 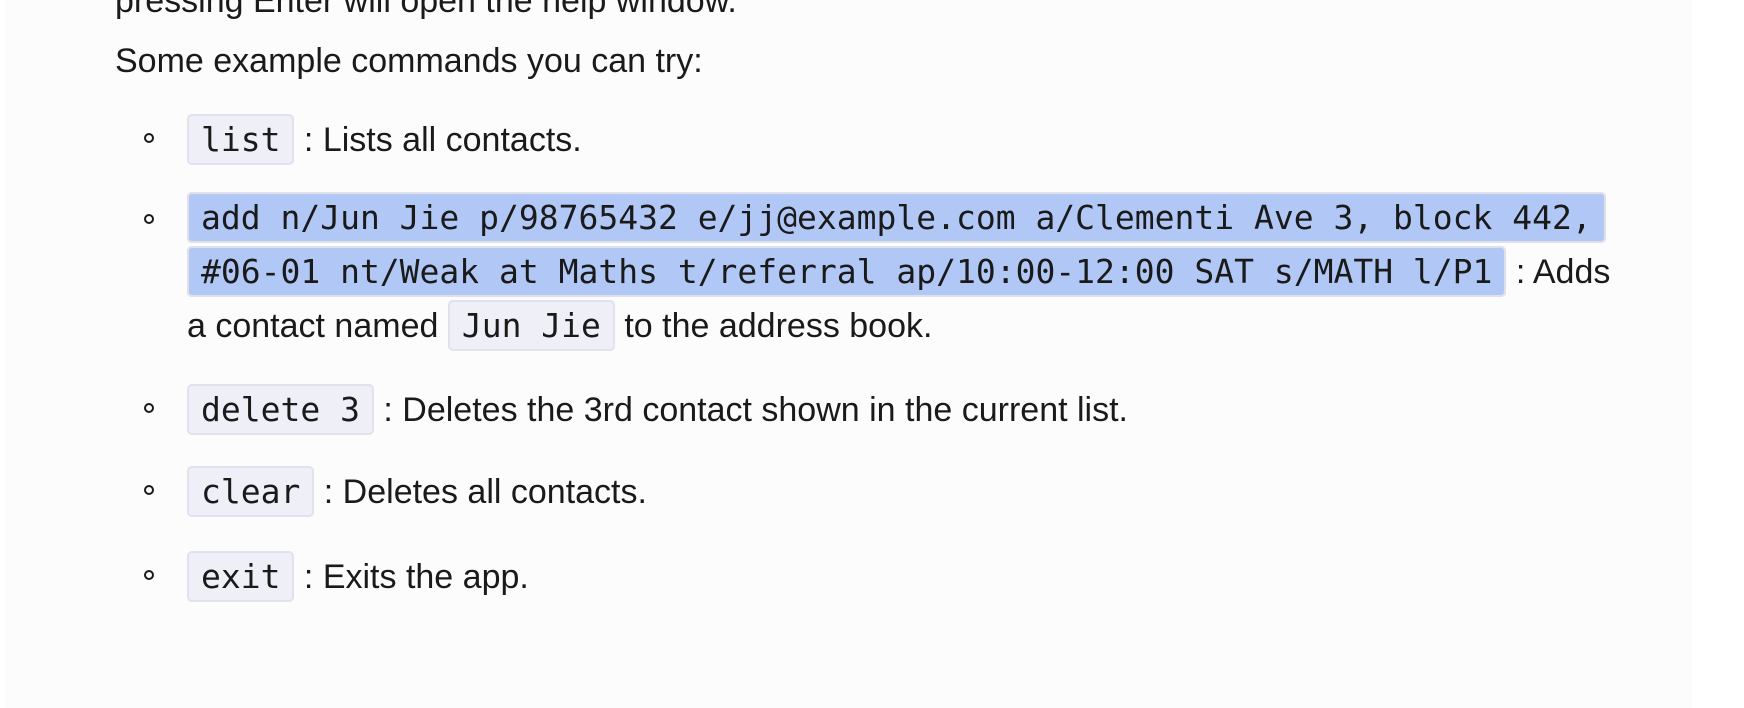 I want to click on list-item-clear: clear : Deletes all contacts., so click(x=890, y=492).